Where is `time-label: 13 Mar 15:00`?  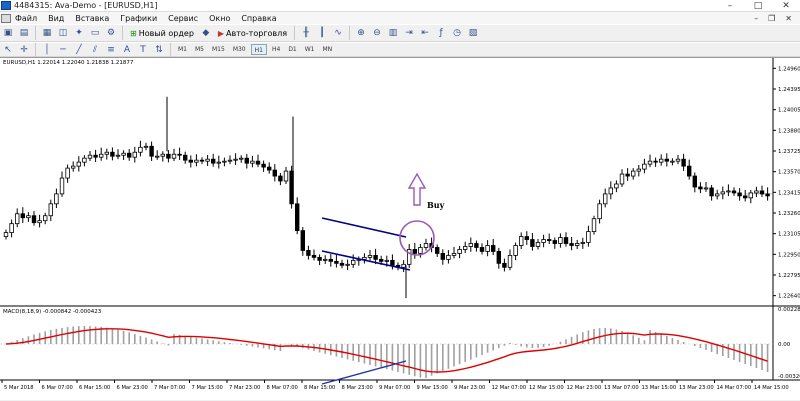
time-label: 13 Mar 15:00 is located at coordinates (659, 388).